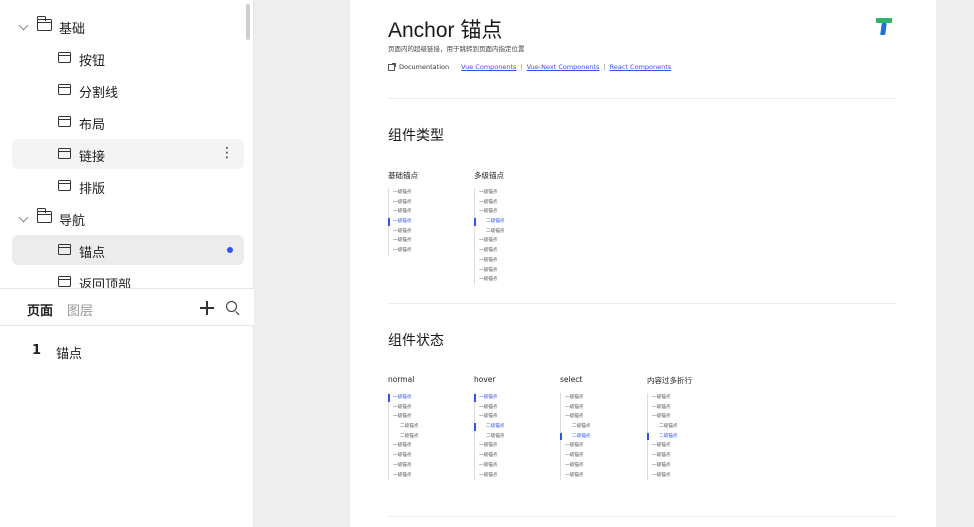 This screenshot has height=527, width=974. What do you see at coordinates (127, 351) in the screenshot?
I see `page-list-item: 1 锚点` at bounding box center [127, 351].